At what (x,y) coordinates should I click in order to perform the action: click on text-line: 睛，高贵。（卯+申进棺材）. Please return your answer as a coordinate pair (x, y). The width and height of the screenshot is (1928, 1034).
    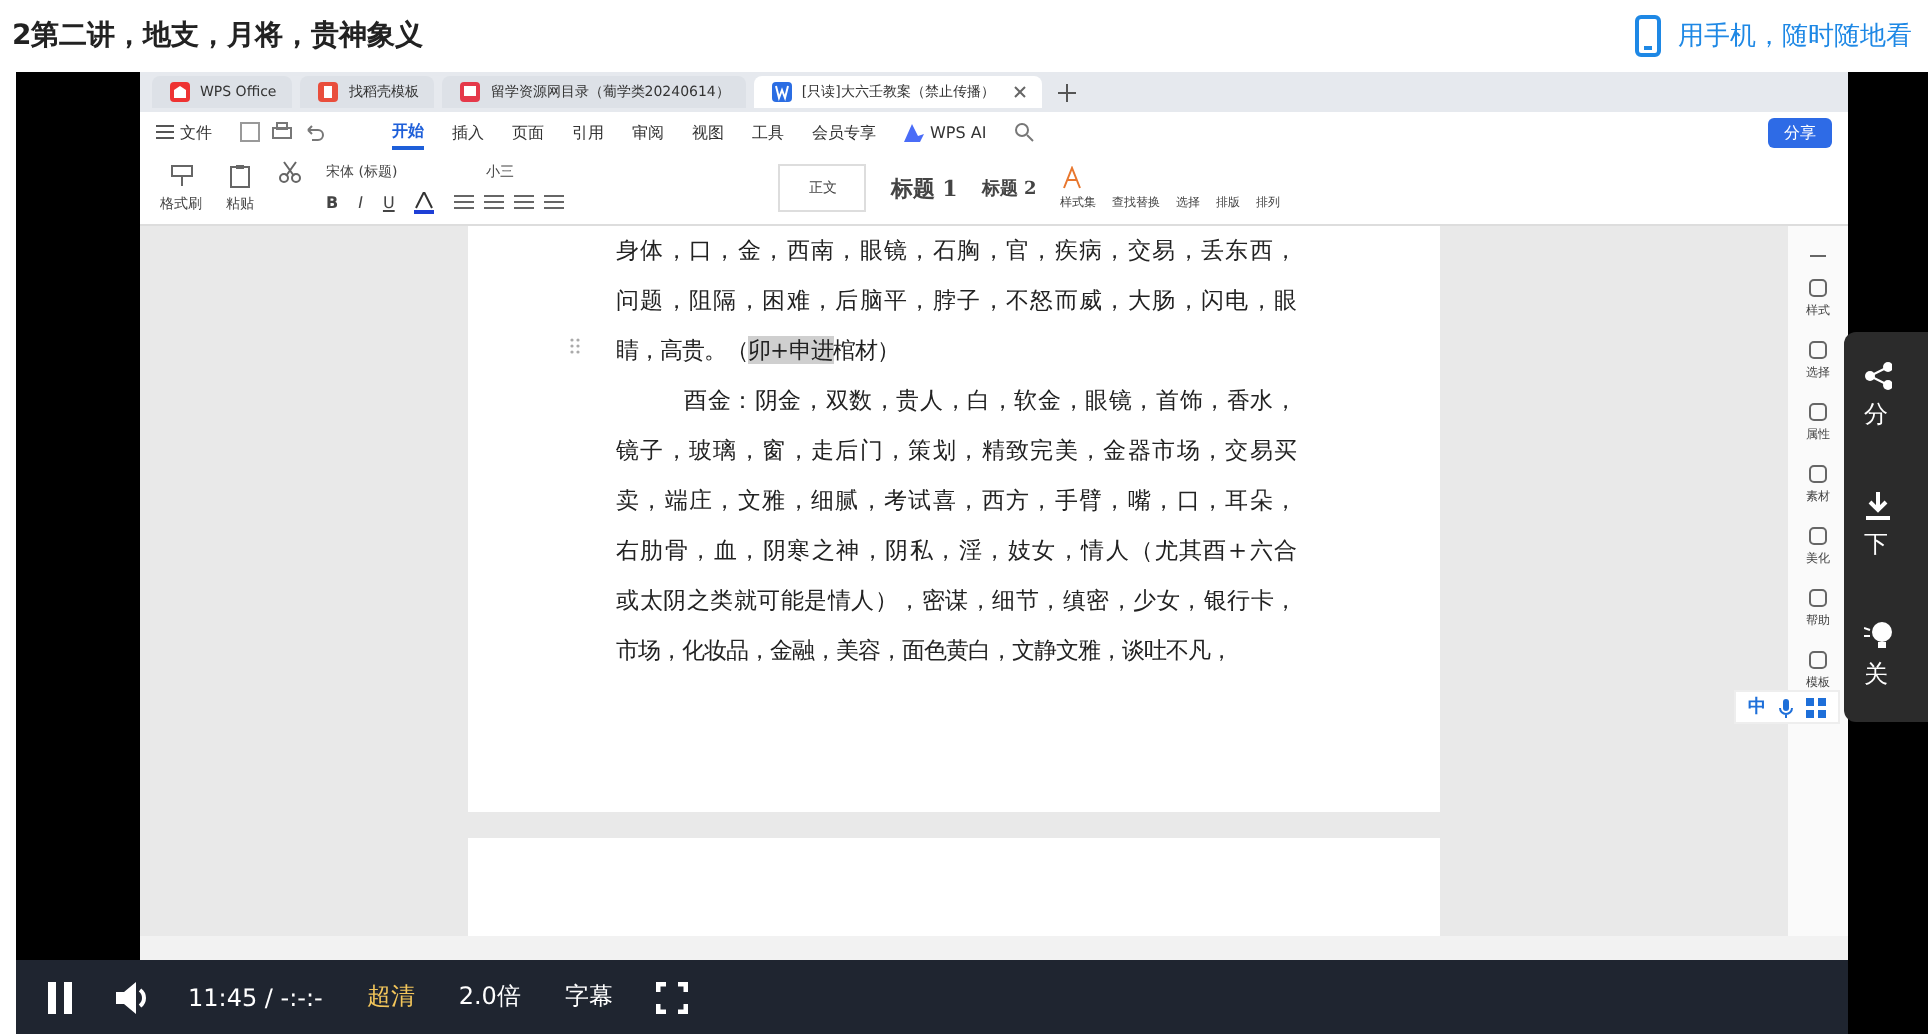
    Looking at the image, I should click on (759, 351).